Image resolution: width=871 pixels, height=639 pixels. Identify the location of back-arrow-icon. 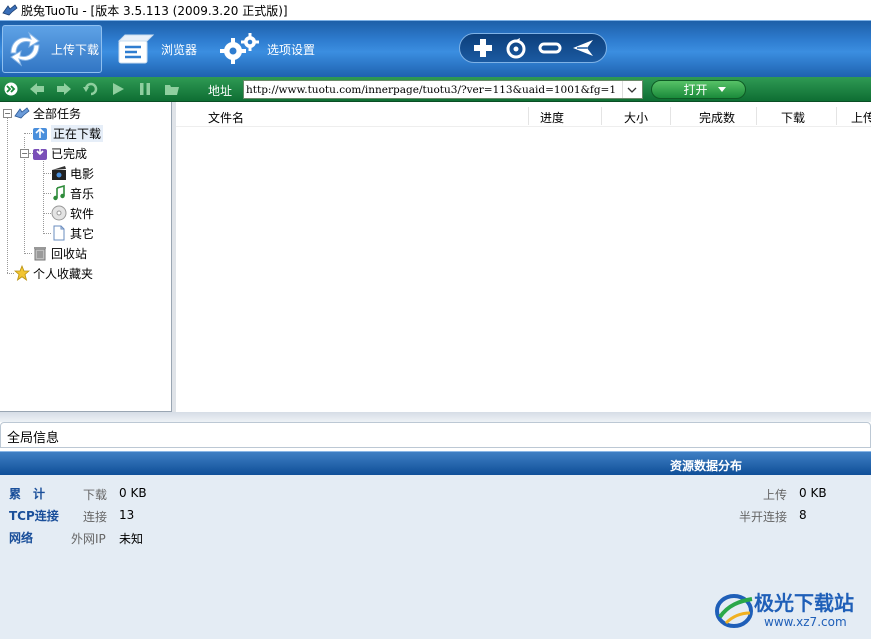
(37, 89).